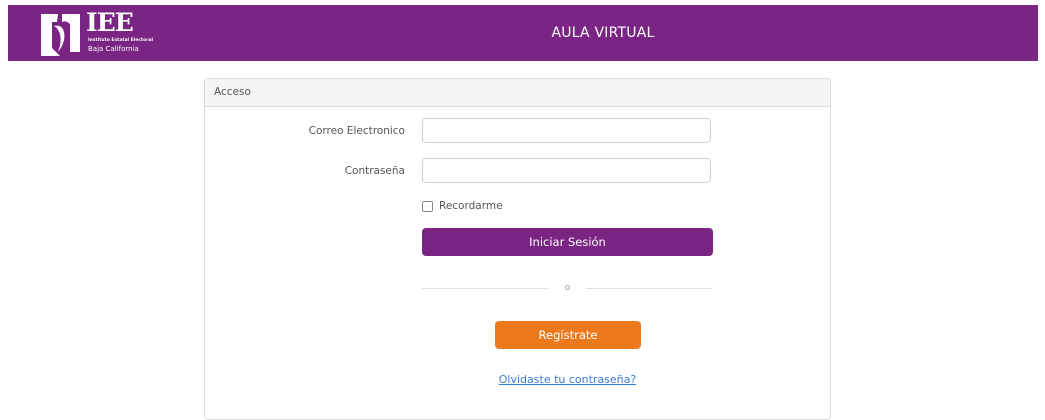 The image size is (1045, 420). I want to click on login-card-header: Acceso, so click(517, 93).